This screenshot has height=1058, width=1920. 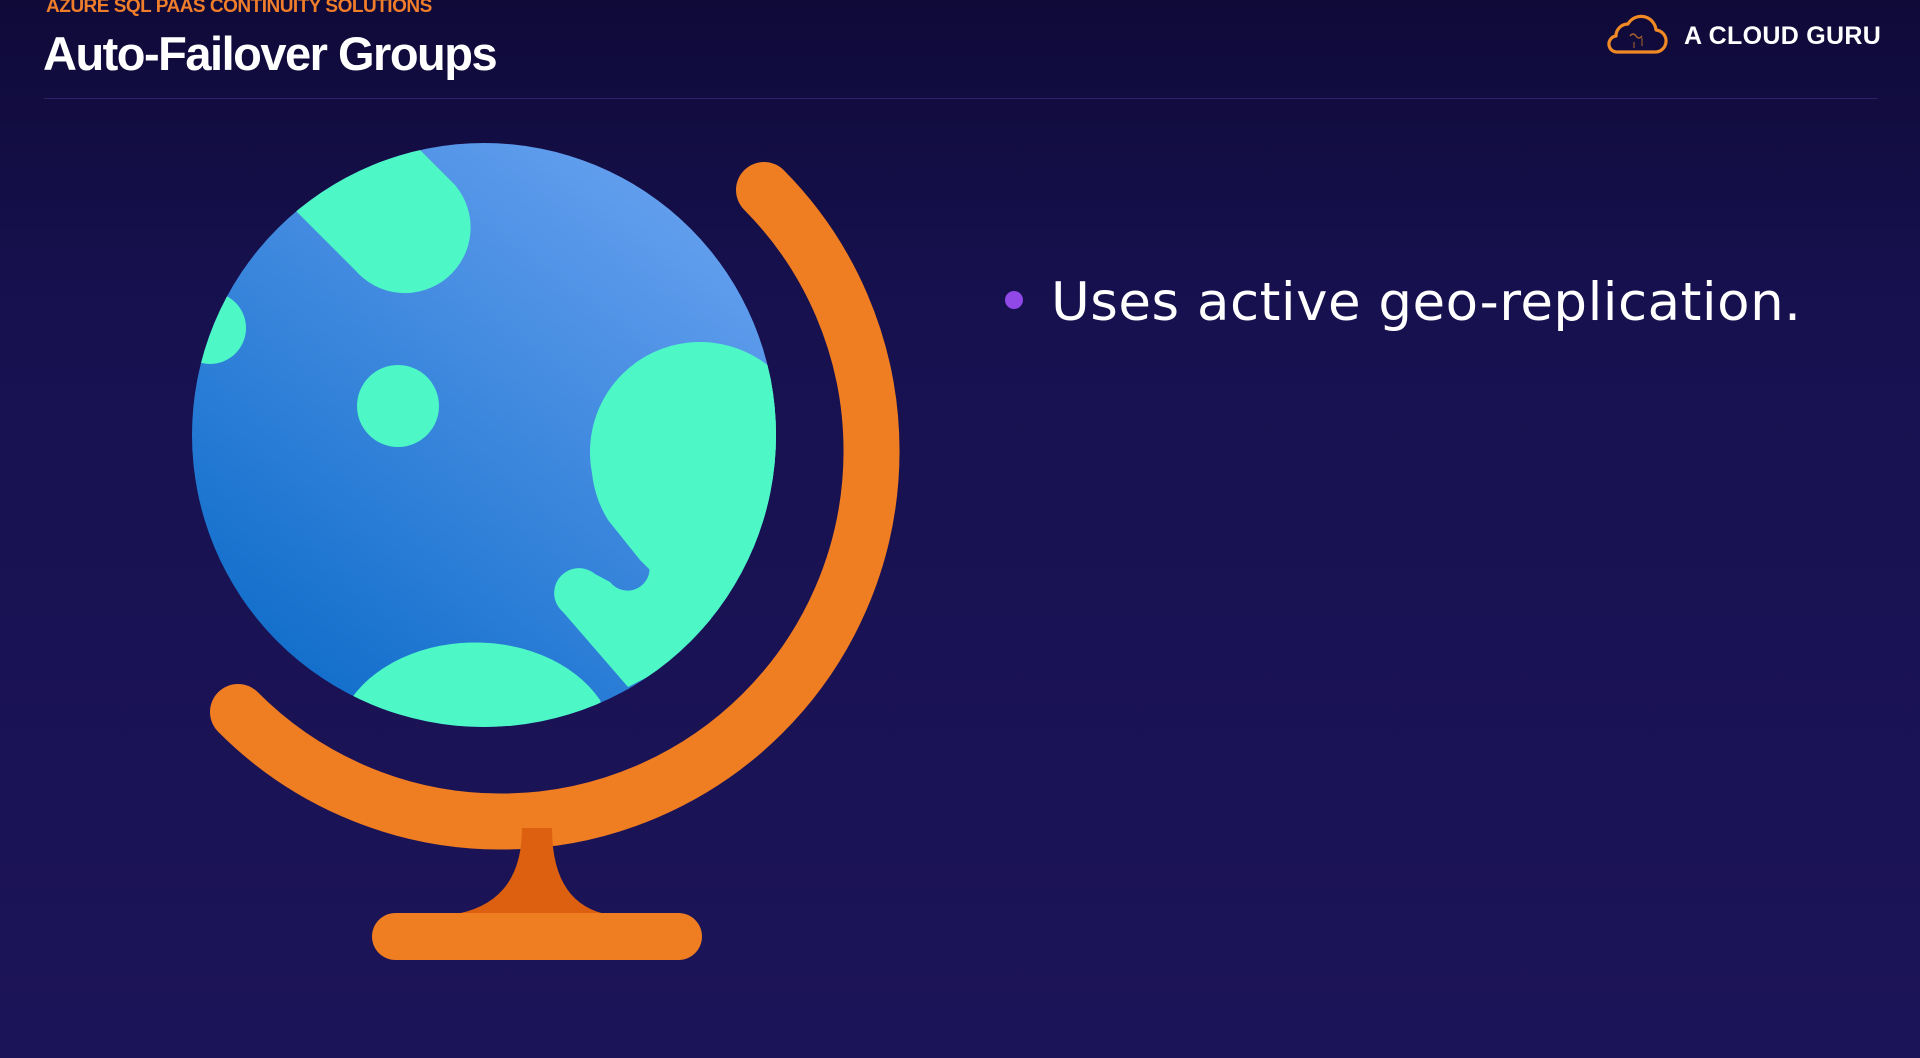 I want to click on bullet-list: Uses active geo-replication., so click(x=1403, y=302).